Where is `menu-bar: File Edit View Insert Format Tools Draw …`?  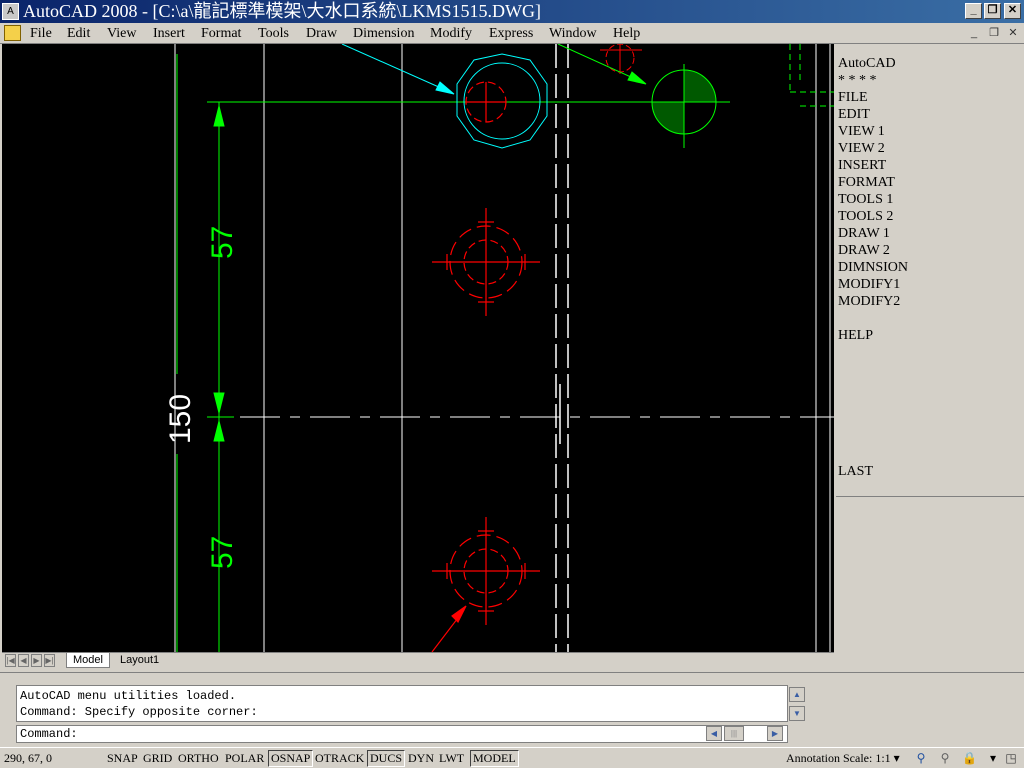
menu-bar: File Edit View Insert Format Tools Draw … is located at coordinates (512, 33).